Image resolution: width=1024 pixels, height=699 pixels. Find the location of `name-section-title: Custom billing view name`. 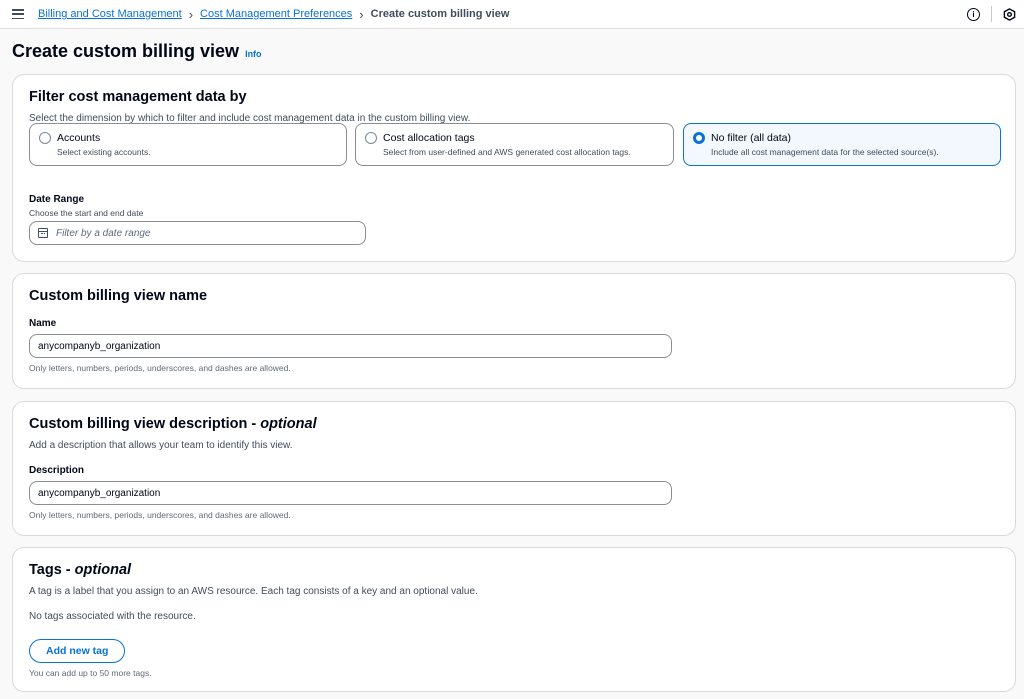

name-section-title: Custom billing view name is located at coordinates (118, 296).